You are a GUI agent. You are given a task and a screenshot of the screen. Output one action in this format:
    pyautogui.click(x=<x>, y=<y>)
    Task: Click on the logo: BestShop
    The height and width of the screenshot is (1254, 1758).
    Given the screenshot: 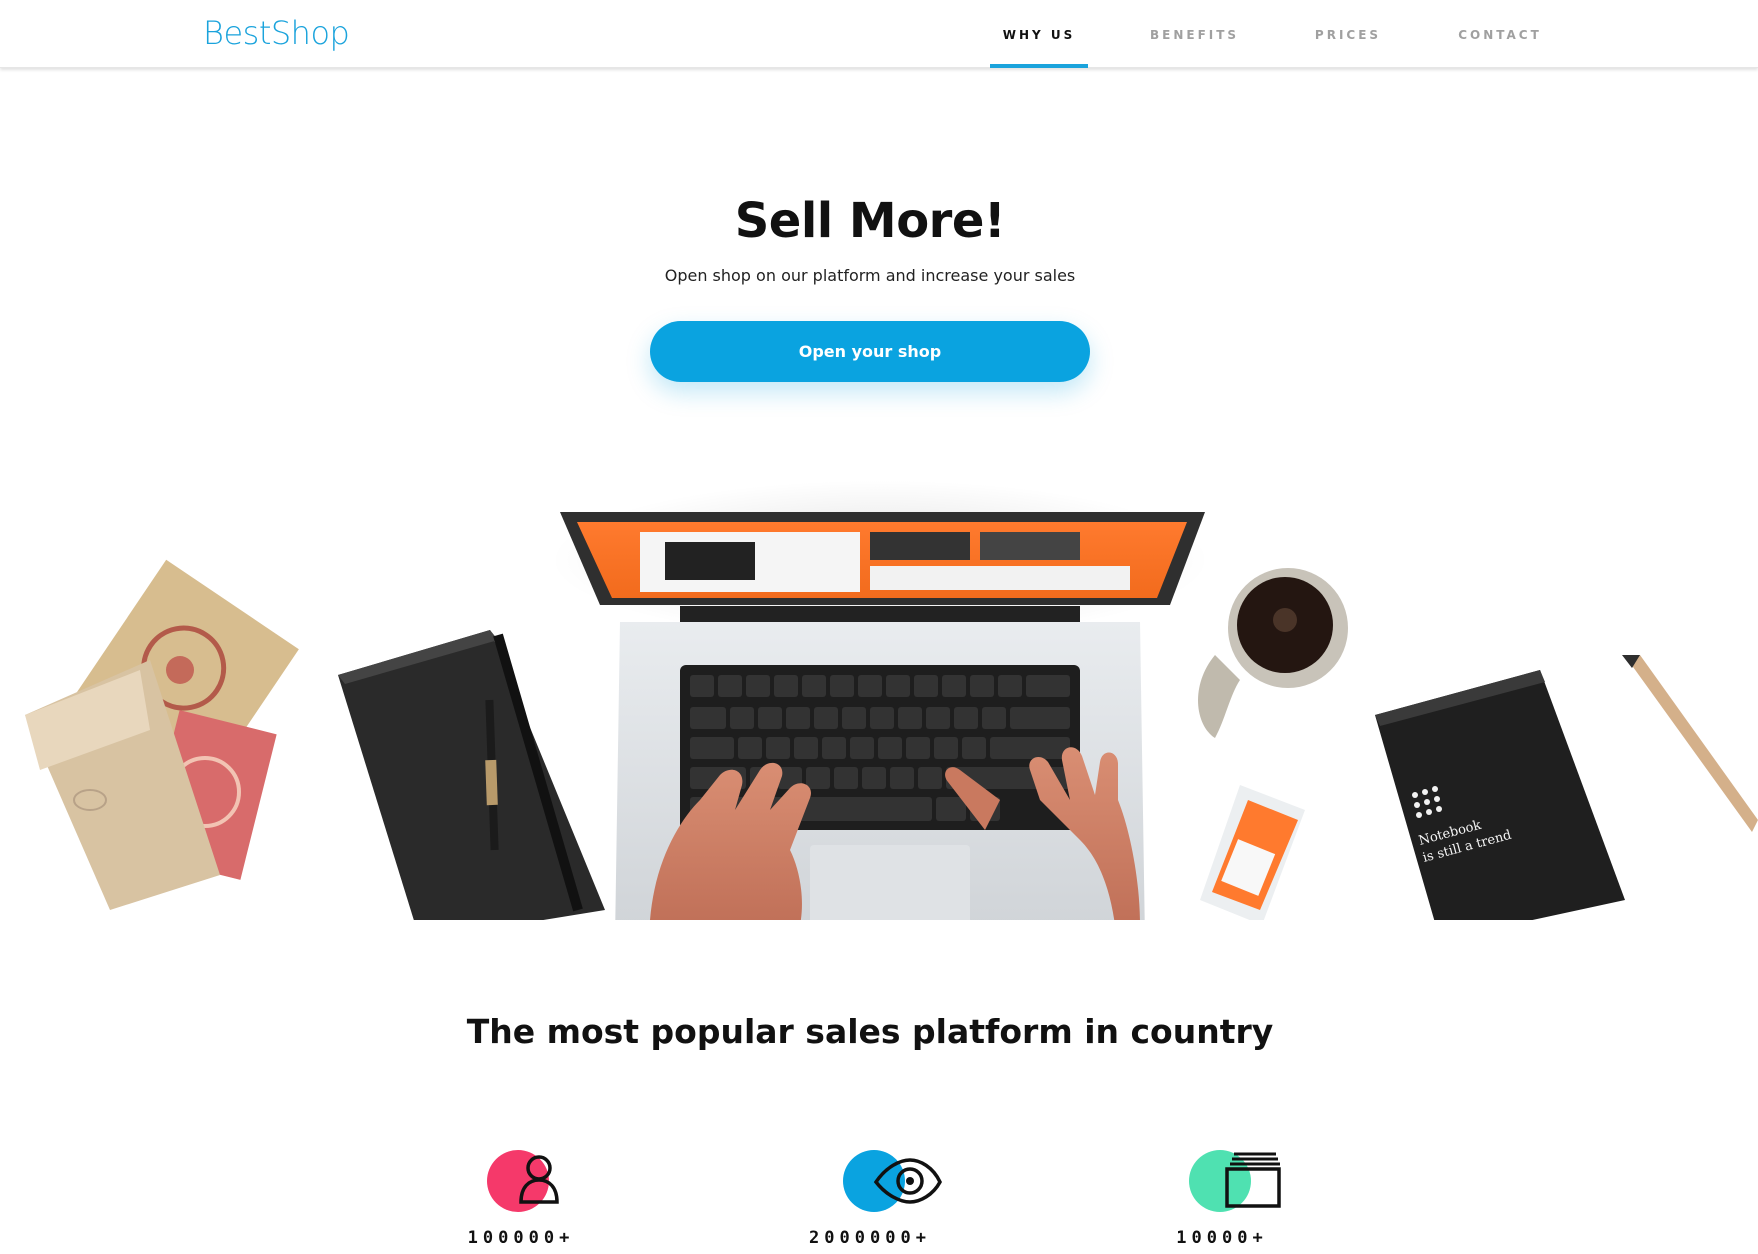 What is the action you would take?
    pyautogui.click(x=276, y=33)
    